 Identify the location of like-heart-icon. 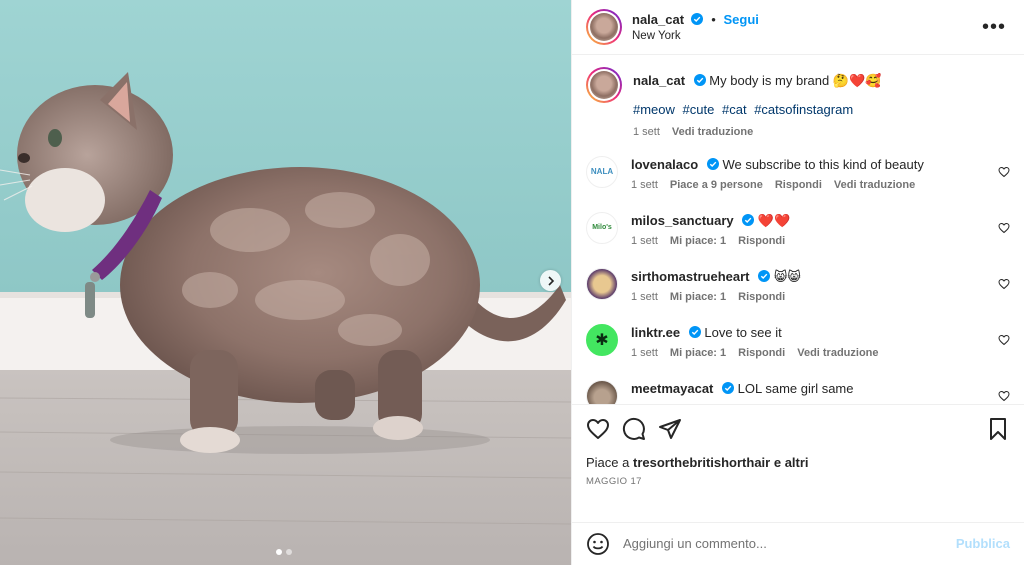
(598, 429).